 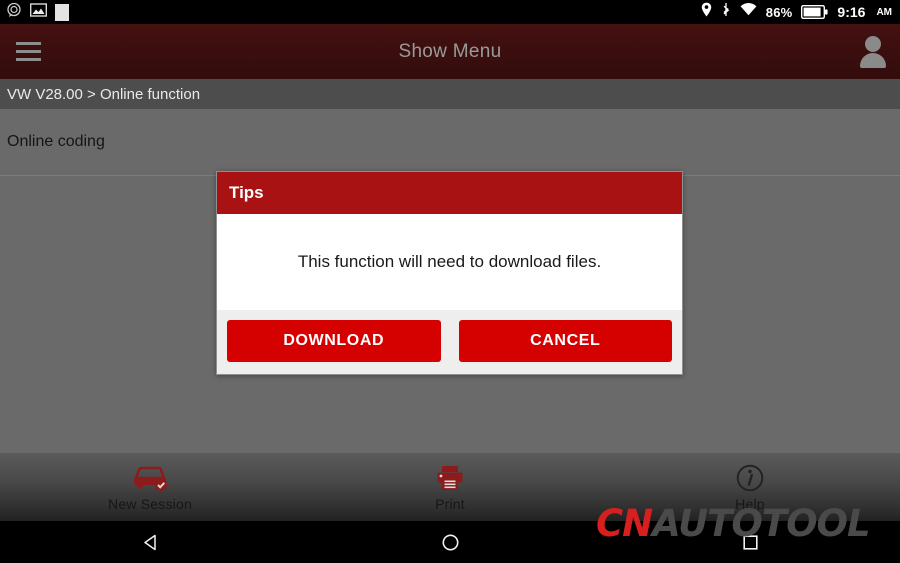 What do you see at coordinates (884, 12) in the screenshot?
I see `status-clock-meridiem: AM` at bounding box center [884, 12].